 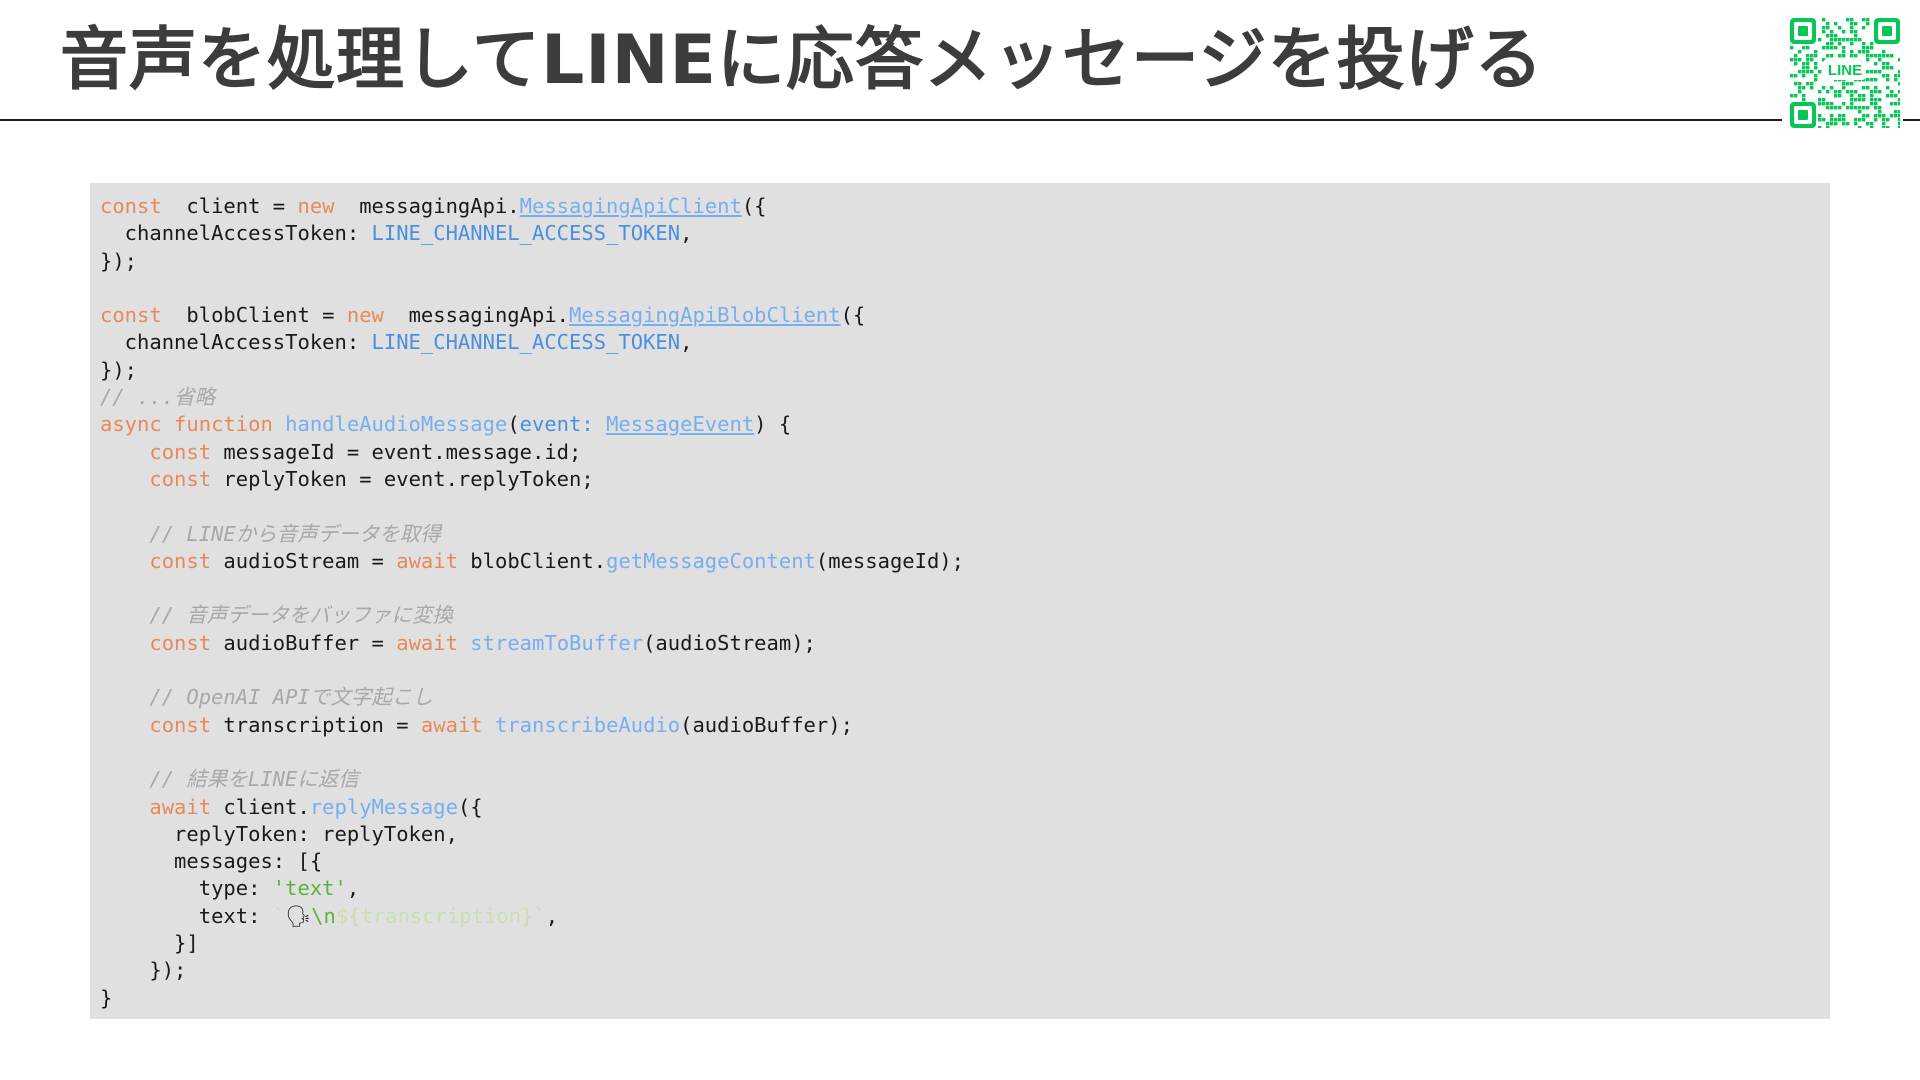 I want to click on code-line: }, so click(x=965, y=998).